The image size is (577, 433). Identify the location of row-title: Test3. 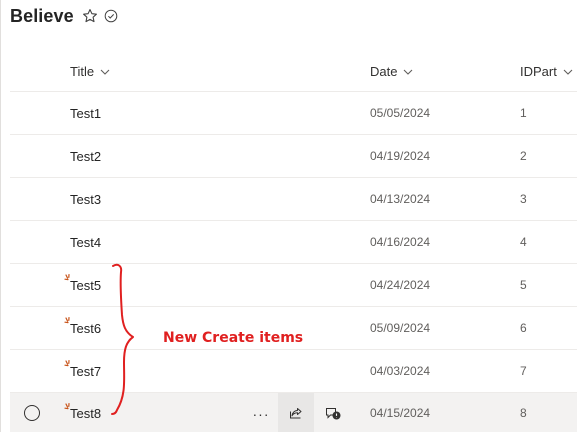
(85, 199).